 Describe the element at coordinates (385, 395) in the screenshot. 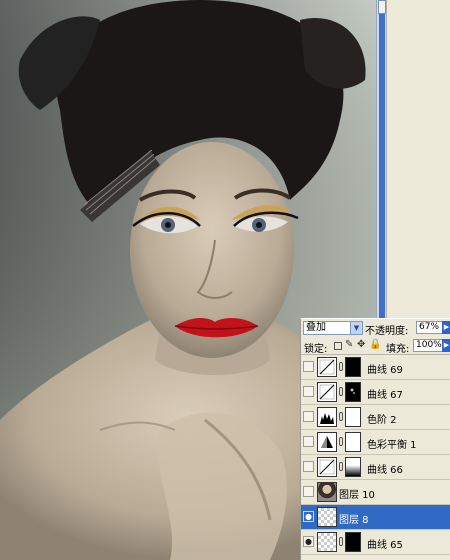

I see `layer-name: 曲线 67` at that location.